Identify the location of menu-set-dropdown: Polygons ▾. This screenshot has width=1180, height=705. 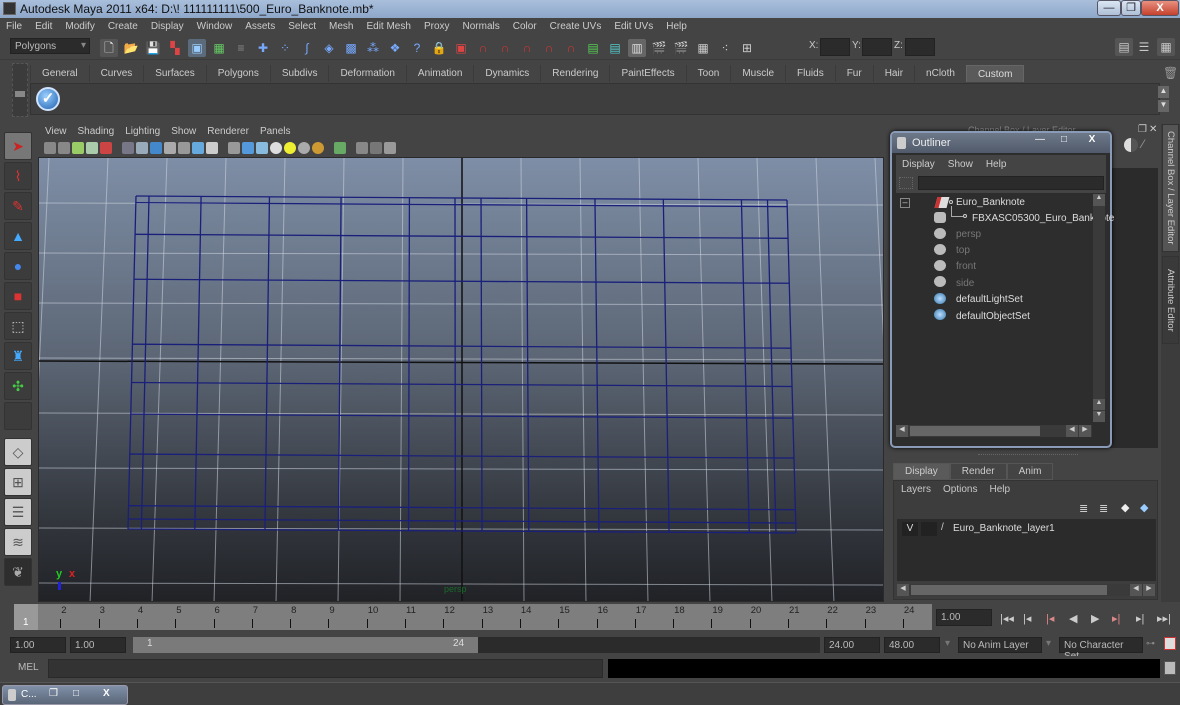
(50, 46).